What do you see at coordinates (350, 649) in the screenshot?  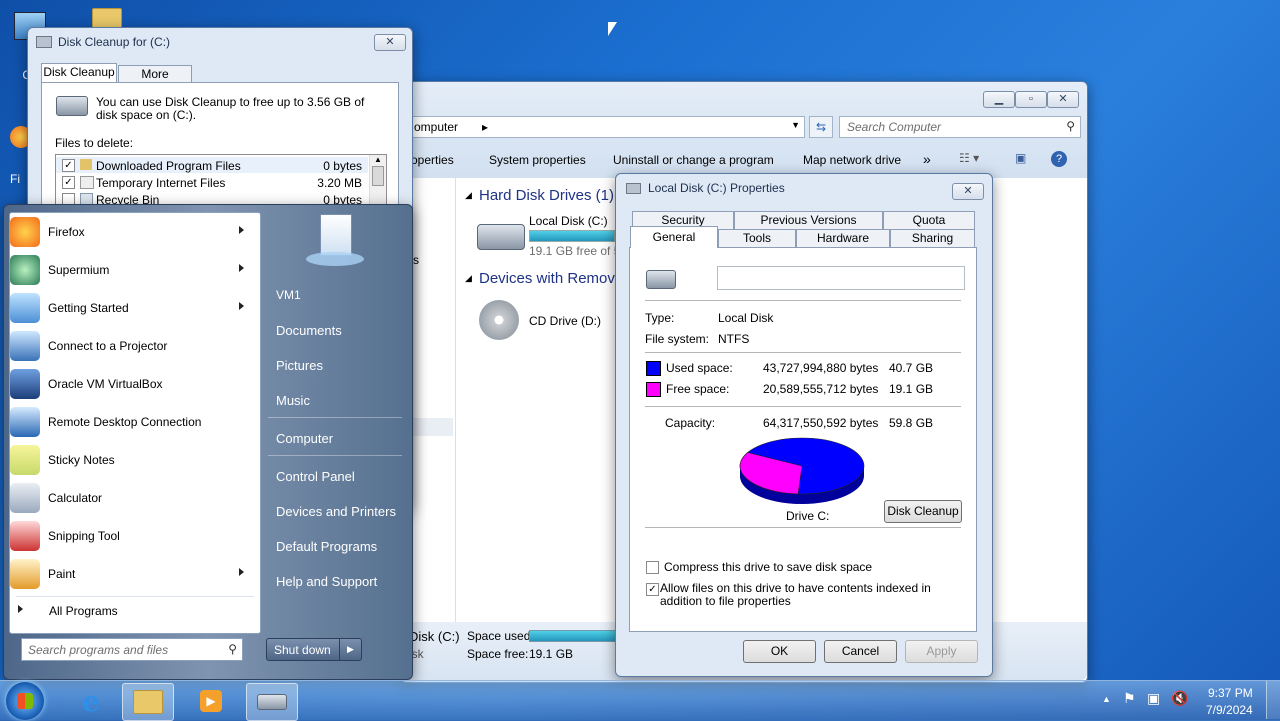 I see `shutdown-options-arrow-icon: ▶` at bounding box center [350, 649].